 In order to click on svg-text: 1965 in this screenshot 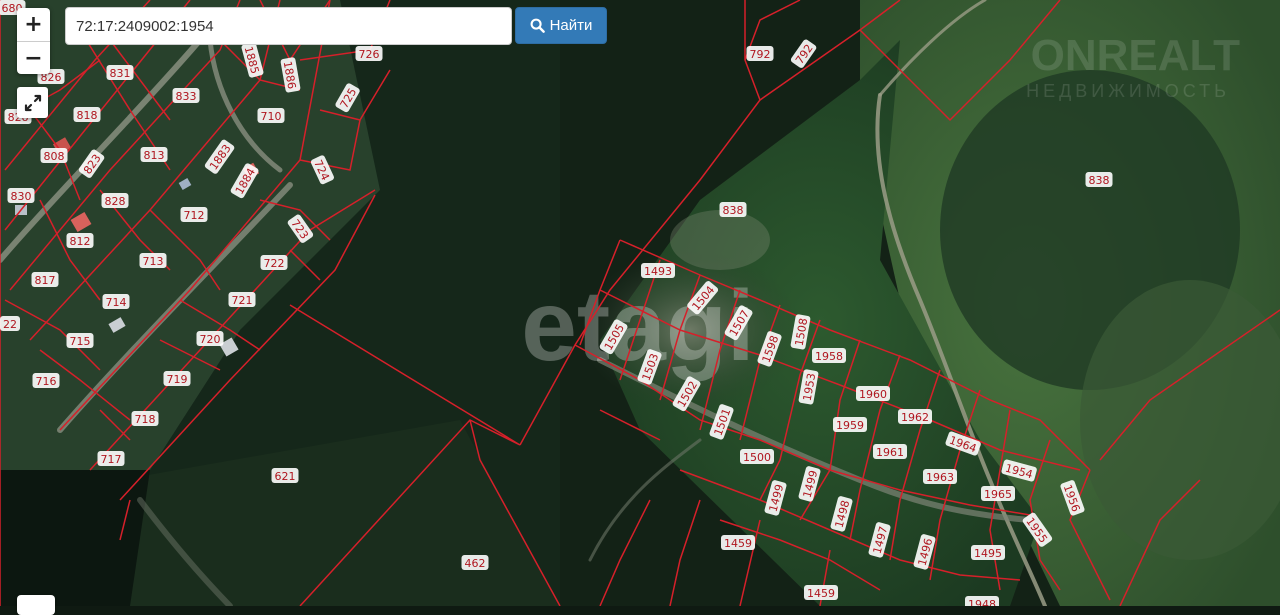, I will do `click(998, 494)`.